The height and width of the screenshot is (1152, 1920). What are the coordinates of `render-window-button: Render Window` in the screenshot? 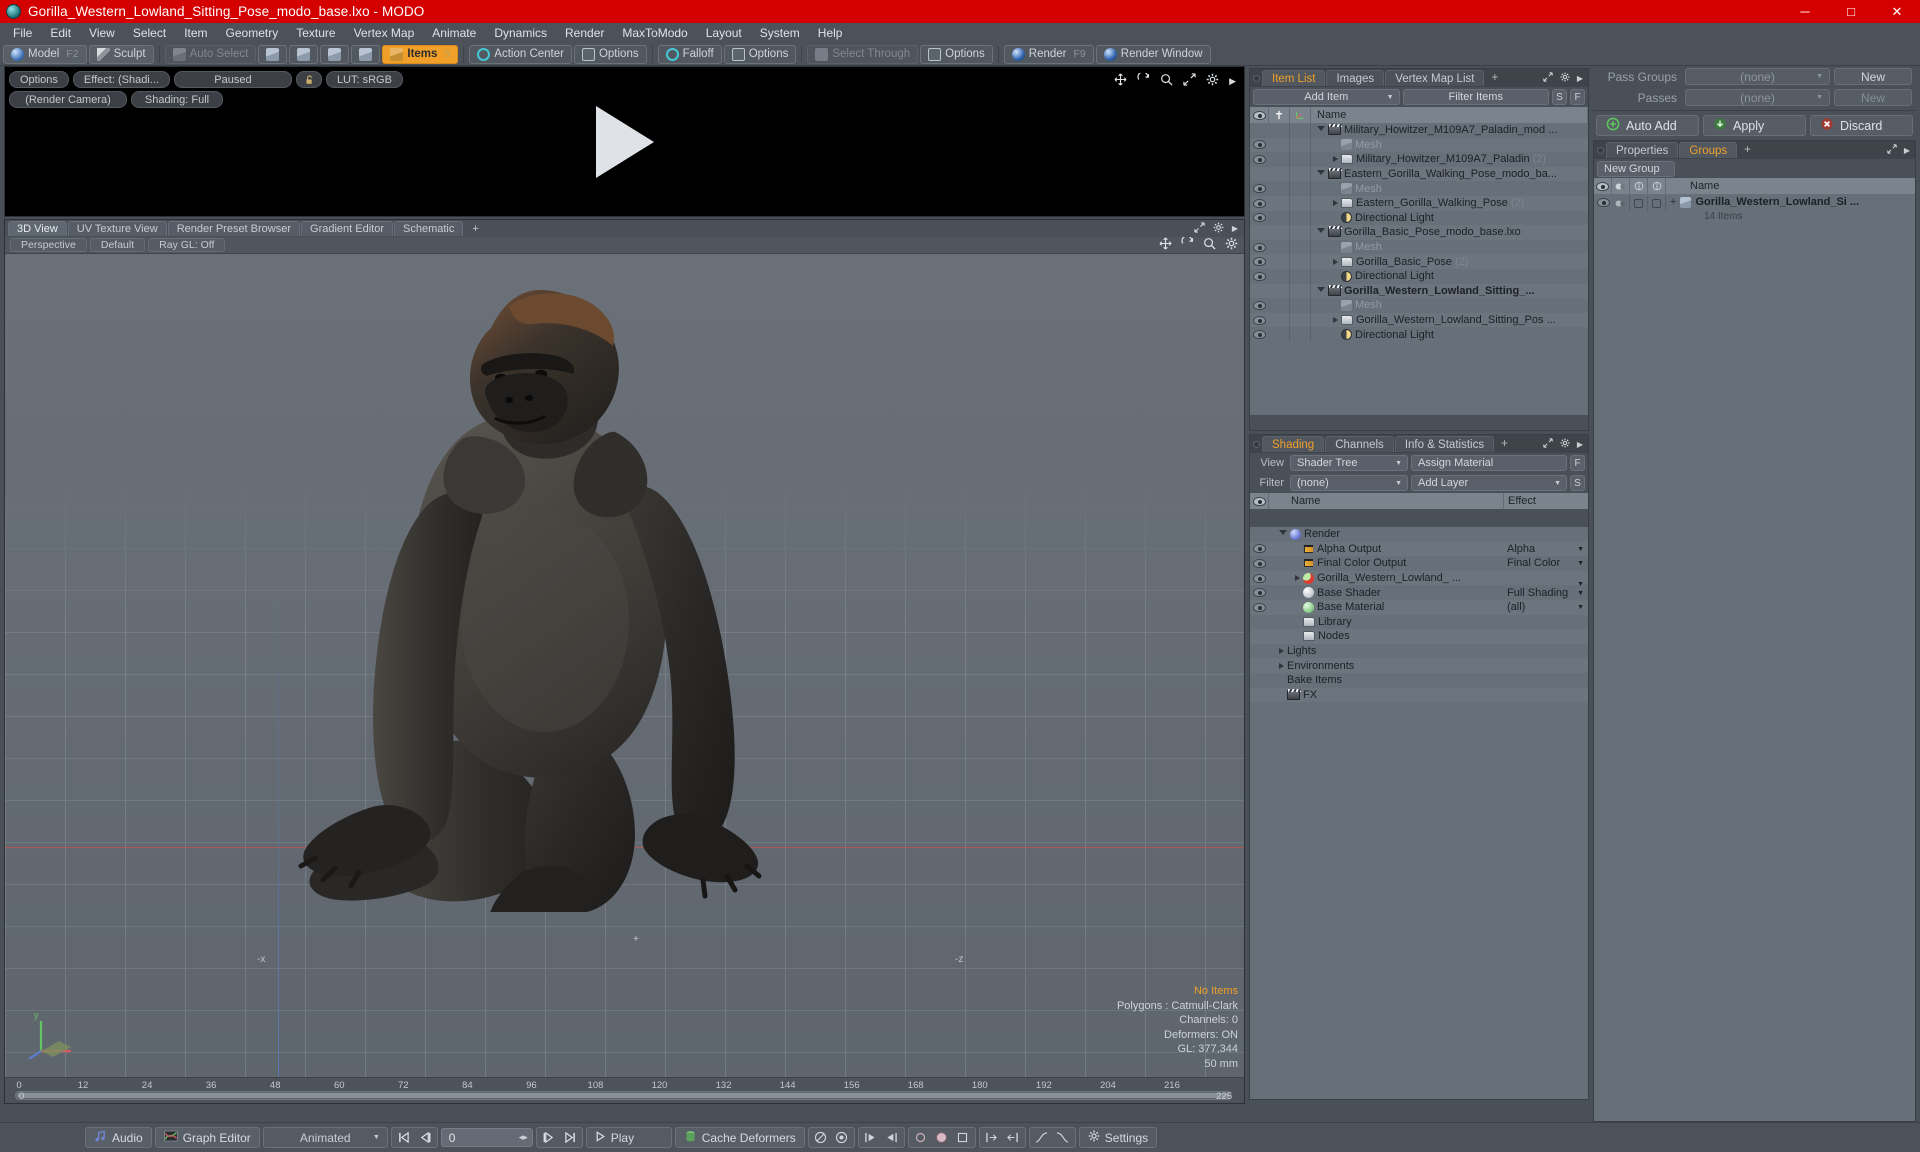 It's located at (1153, 54).